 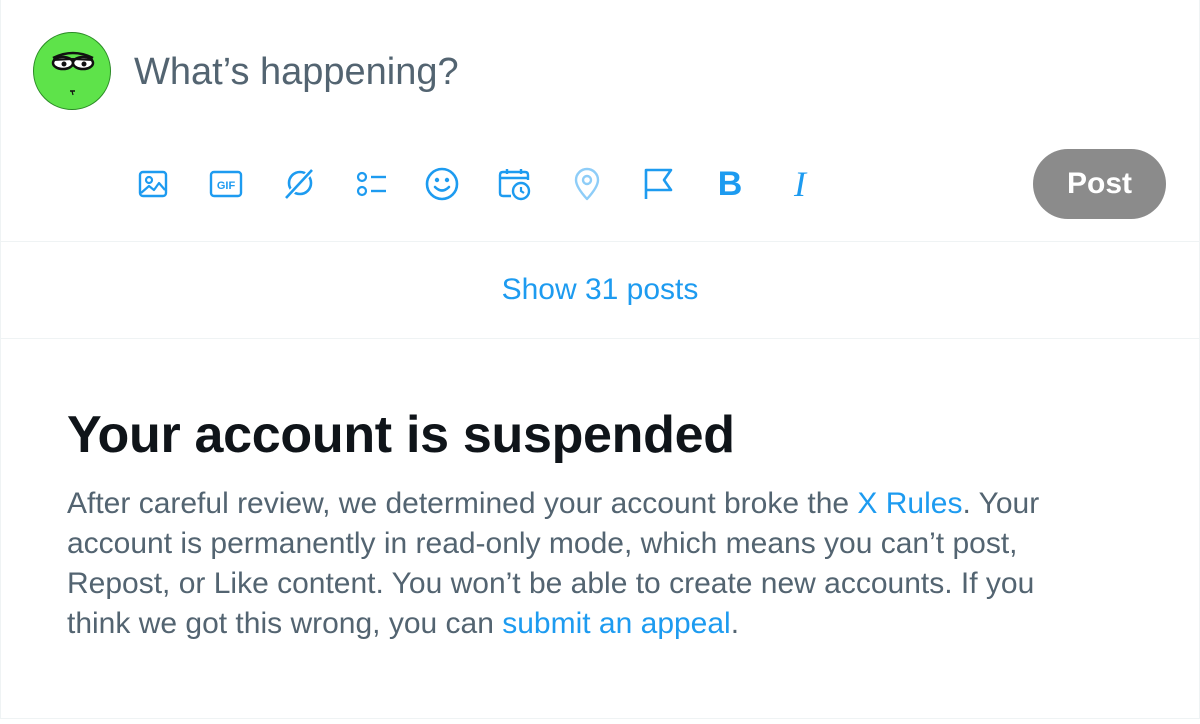 I want to click on grok-button, so click(x=299, y=184).